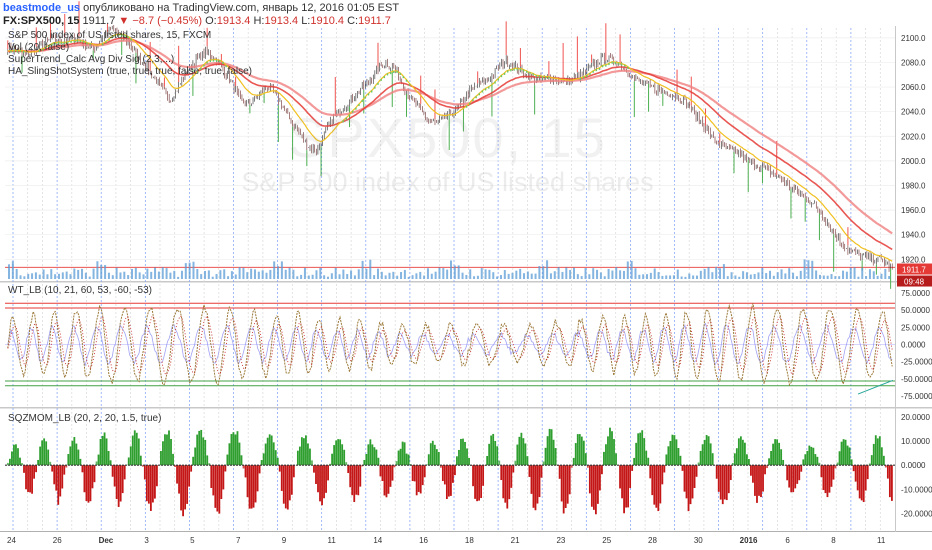 Image resolution: width=932 pixels, height=550 pixels. Describe the element at coordinates (332, 540) in the screenshot. I see `time-tick-label: 11` at that location.